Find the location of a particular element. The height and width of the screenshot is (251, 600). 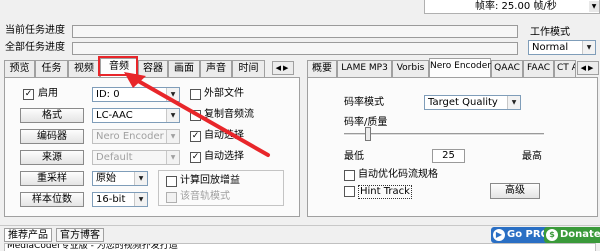

tab-label: 概要 is located at coordinates (322, 68).